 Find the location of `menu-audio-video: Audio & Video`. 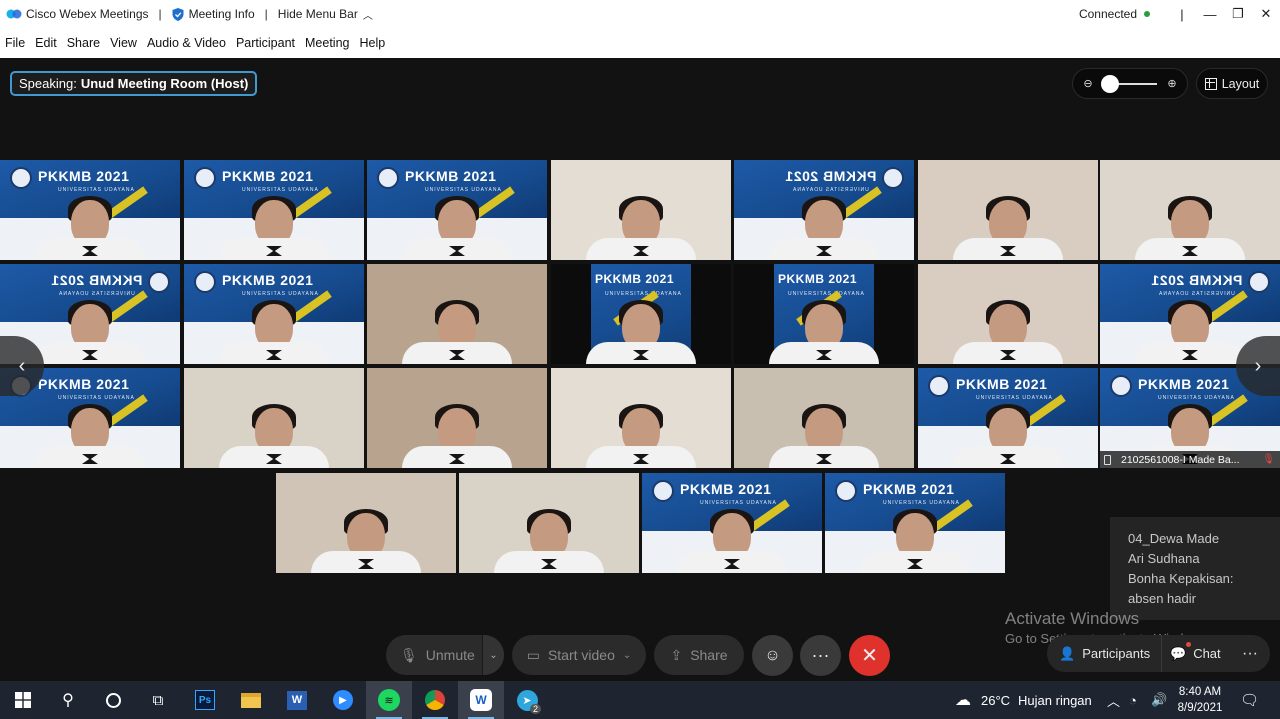

menu-audio-video: Audio & Video is located at coordinates (186, 43).